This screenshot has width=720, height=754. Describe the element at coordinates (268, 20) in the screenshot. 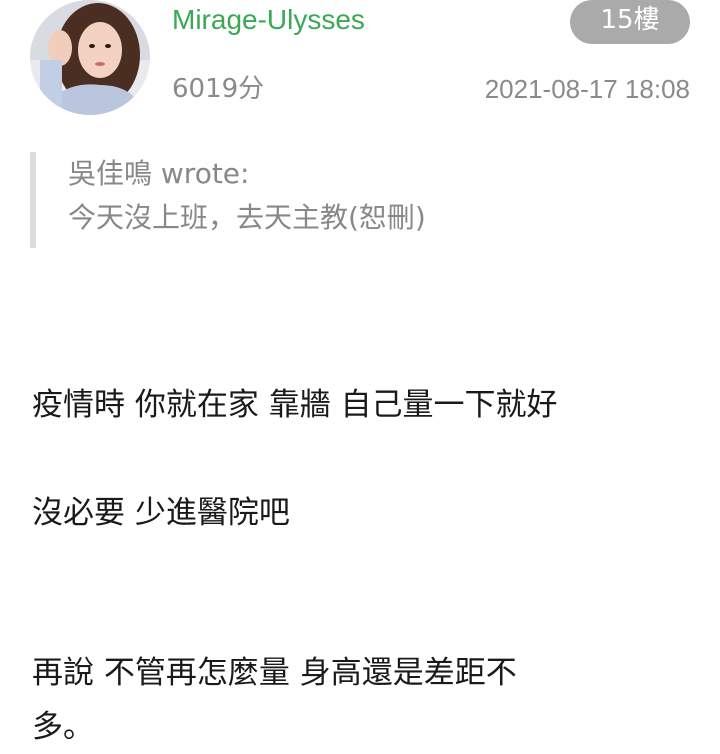

I see `username-link: Mirage-Ulysses` at that location.